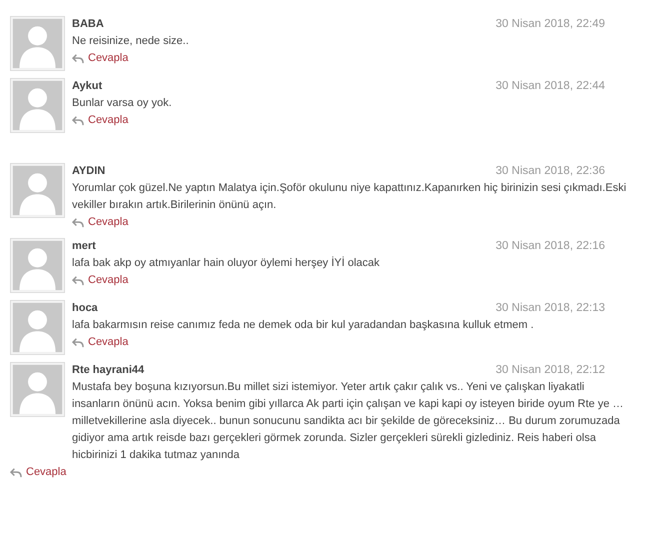 The height and width of the screenshot is (538, 651). I want to click on comment-text: Mustafa bey boşuna kızıyorsun.Bu millet sizi istemiyor. Yeter artık çakır çalık vs.. Yeni ve çalışkan liyakatli insanların önünü acın. Yoksa benim gibi yıllarca Ak parti için çalışan ve kapi kapi oy isteyen biride oyum Rte ye …milletvekillerine asla diyecek.. bunun sonucunu sandikta acı bir şekilde de göreceksiniz… Bu durum zorumuzada gidiyor ama artık reisde bazı gerçekleri görmek zorunda. Sizler gerçekleri sürekli gizlediniz. Reis haberi olsa hicbirinizi 1 dakika tutmaz yanında, so click(348, 421).